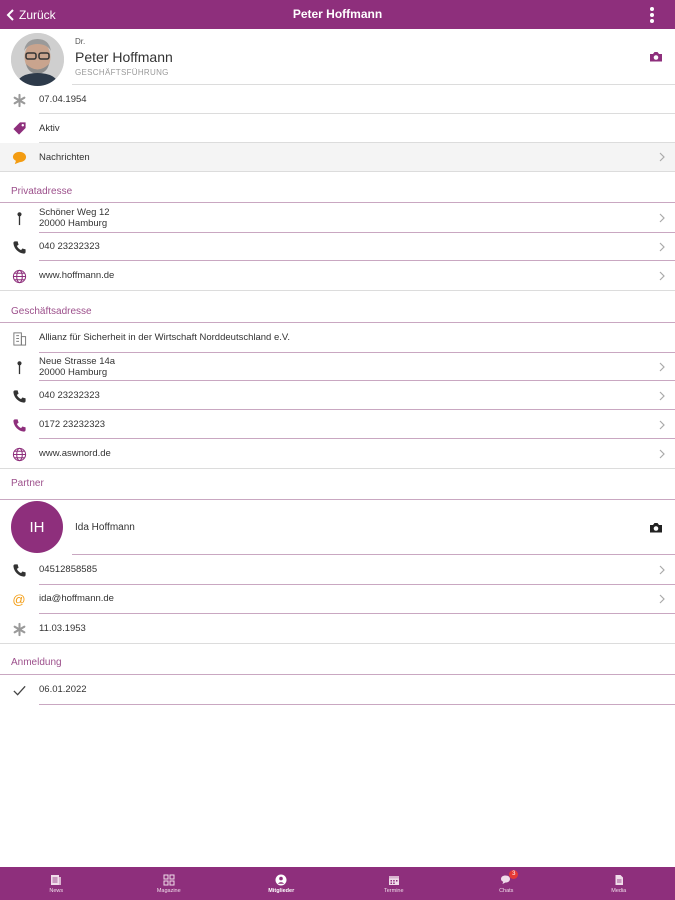 This screenshot has height=900, width=675. What do you see at coordinates (506, 883) in the screenshot?
I see `tab-chats: 3 Chats` at bounding box center [506, 883].